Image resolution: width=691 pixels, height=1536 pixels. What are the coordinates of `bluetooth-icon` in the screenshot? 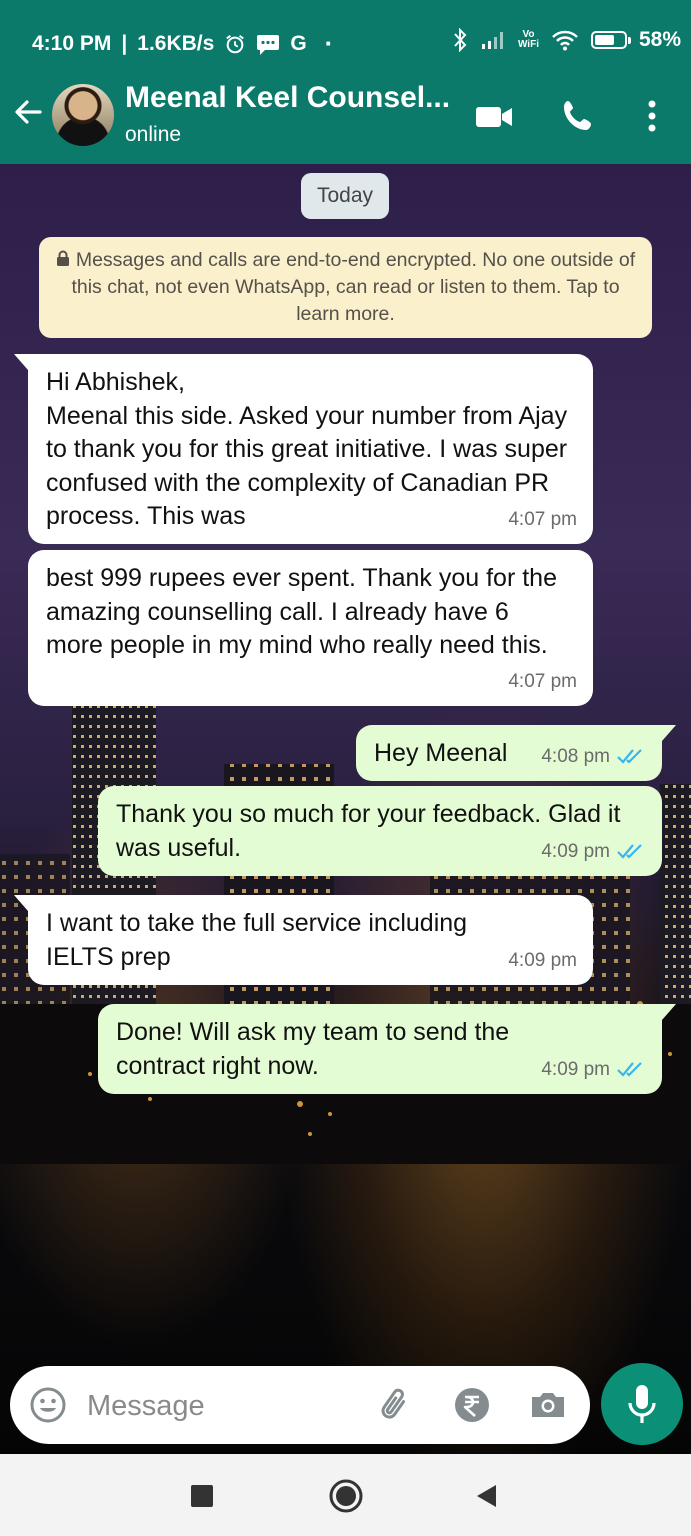 It's located at (460, 40).